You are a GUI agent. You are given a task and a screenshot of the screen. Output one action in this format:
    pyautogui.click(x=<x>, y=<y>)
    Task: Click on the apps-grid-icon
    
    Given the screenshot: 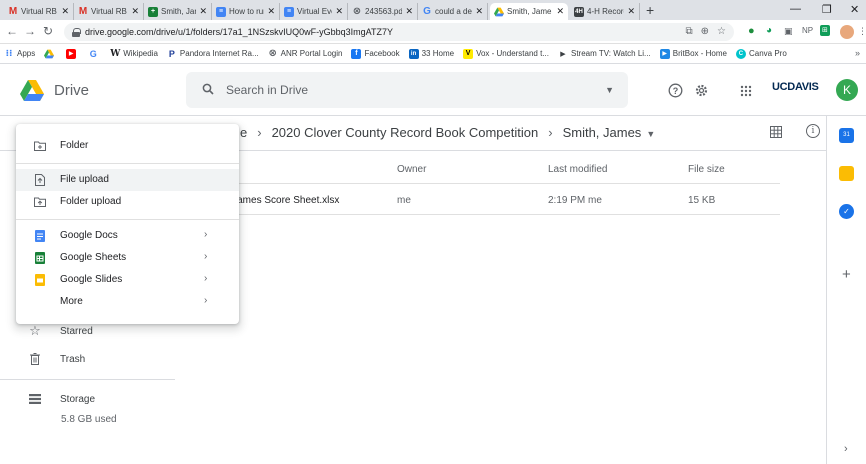 What is the action you would take?
    pyautogui.click(x=745, y=90)
    